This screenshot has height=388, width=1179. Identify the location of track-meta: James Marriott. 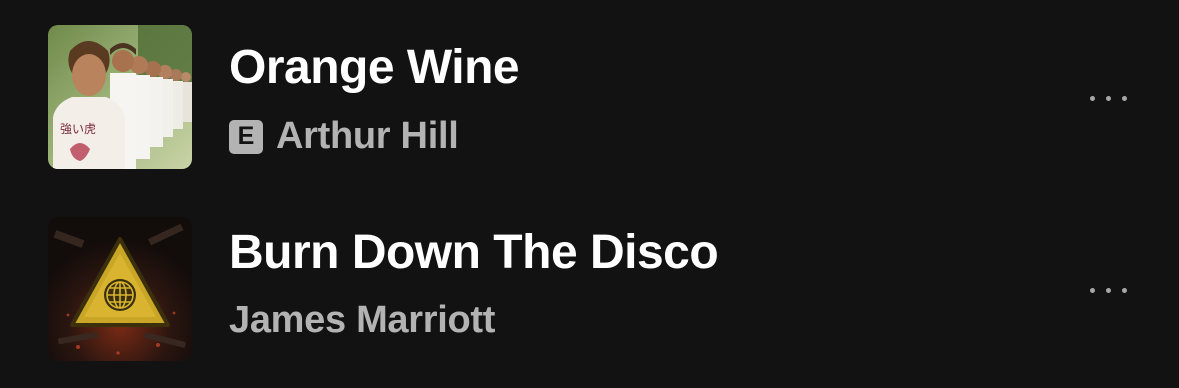
(362, 320).